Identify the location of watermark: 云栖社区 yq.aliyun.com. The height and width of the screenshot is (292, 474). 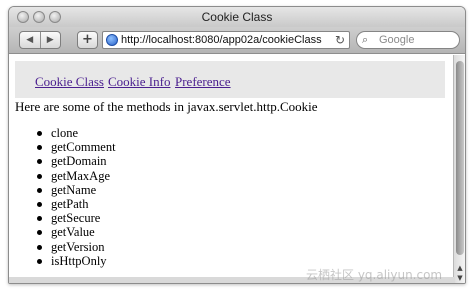
(374, 275).